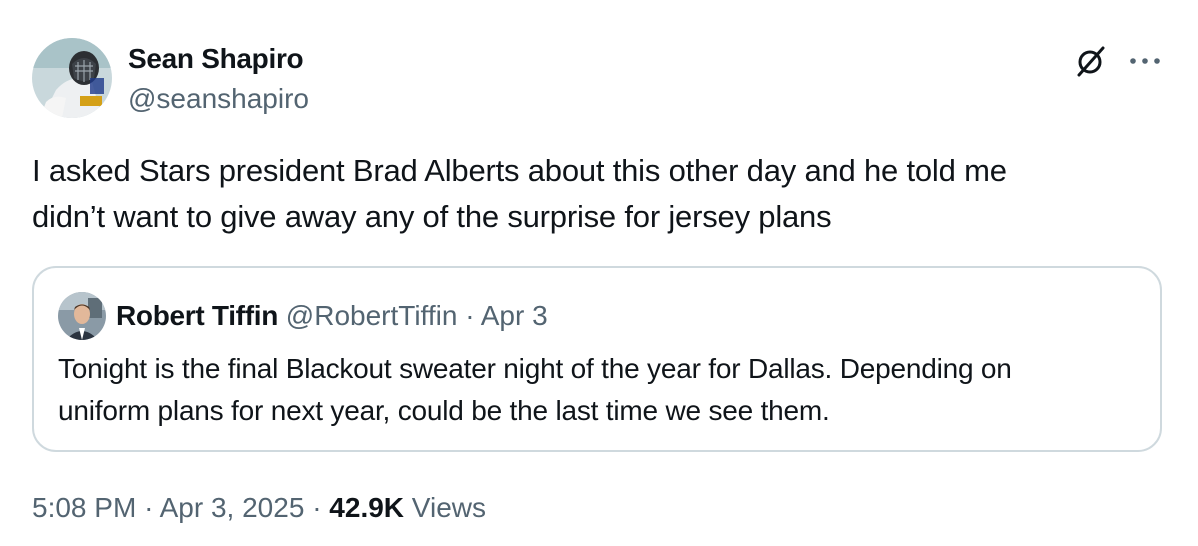 This screenshot has width=1198, height=546. I want to click on quoted-tweet-header: Robert Tiffin @RobertTiffin · Apr 3, so click(332, 316).